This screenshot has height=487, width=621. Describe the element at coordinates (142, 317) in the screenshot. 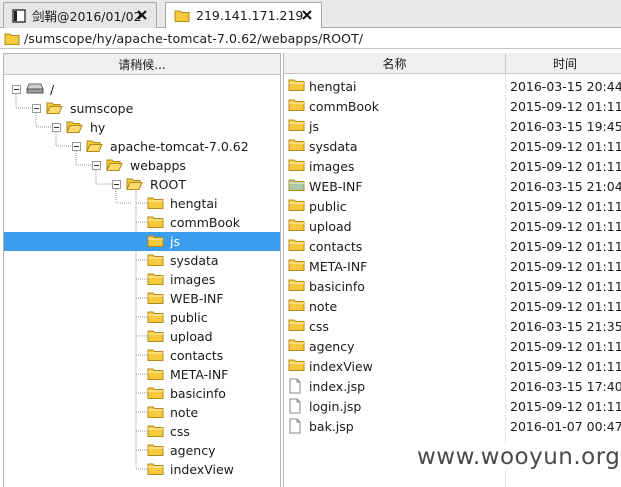

I see `tree-item: public` at that location.